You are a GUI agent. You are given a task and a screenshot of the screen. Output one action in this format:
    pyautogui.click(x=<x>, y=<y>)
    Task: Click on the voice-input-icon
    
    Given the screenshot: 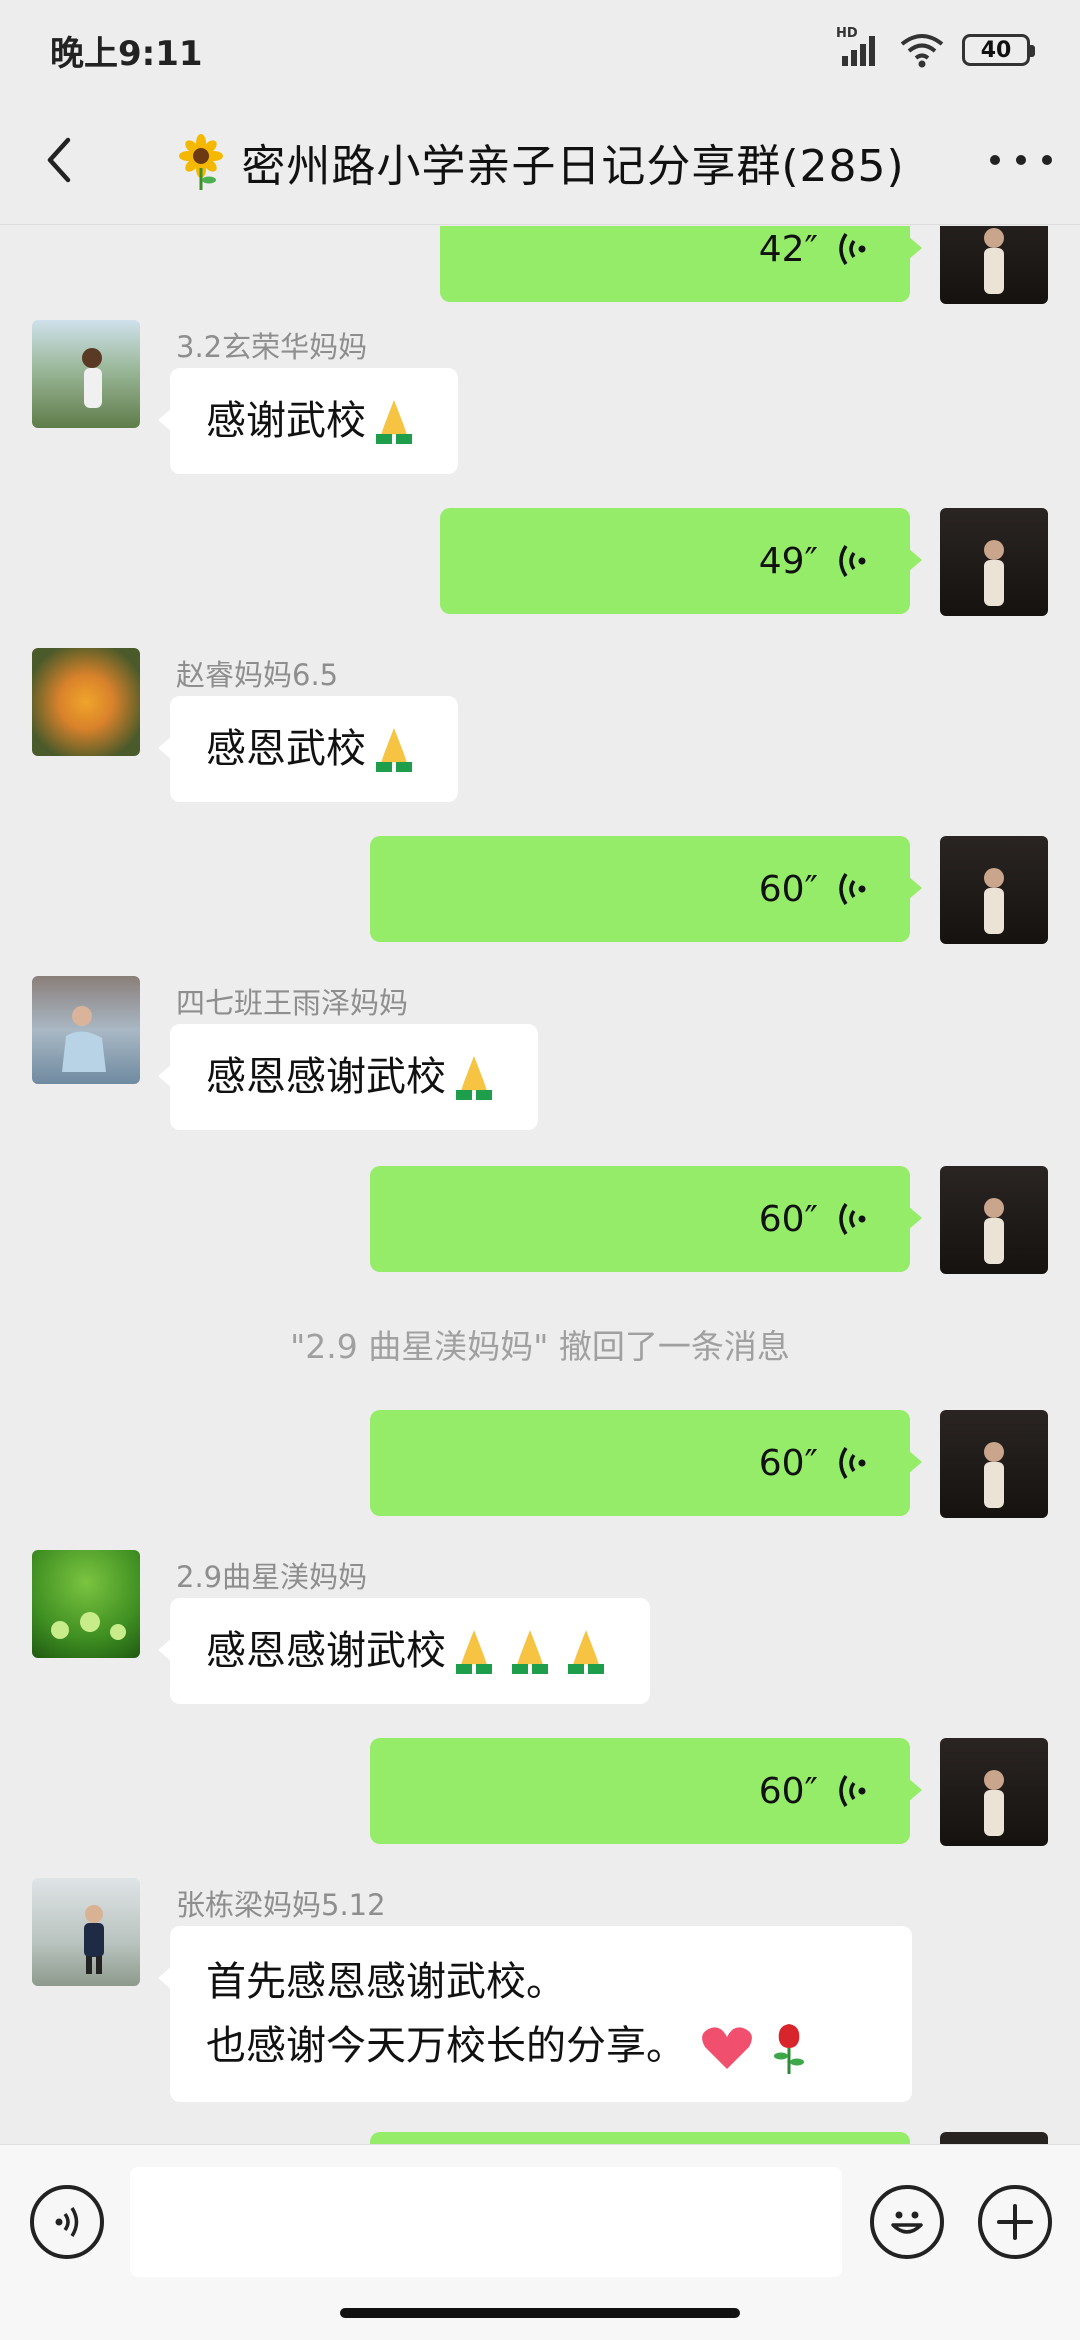 What is the action you would take?
    pyautogui.click(x=67, y=2222)
    